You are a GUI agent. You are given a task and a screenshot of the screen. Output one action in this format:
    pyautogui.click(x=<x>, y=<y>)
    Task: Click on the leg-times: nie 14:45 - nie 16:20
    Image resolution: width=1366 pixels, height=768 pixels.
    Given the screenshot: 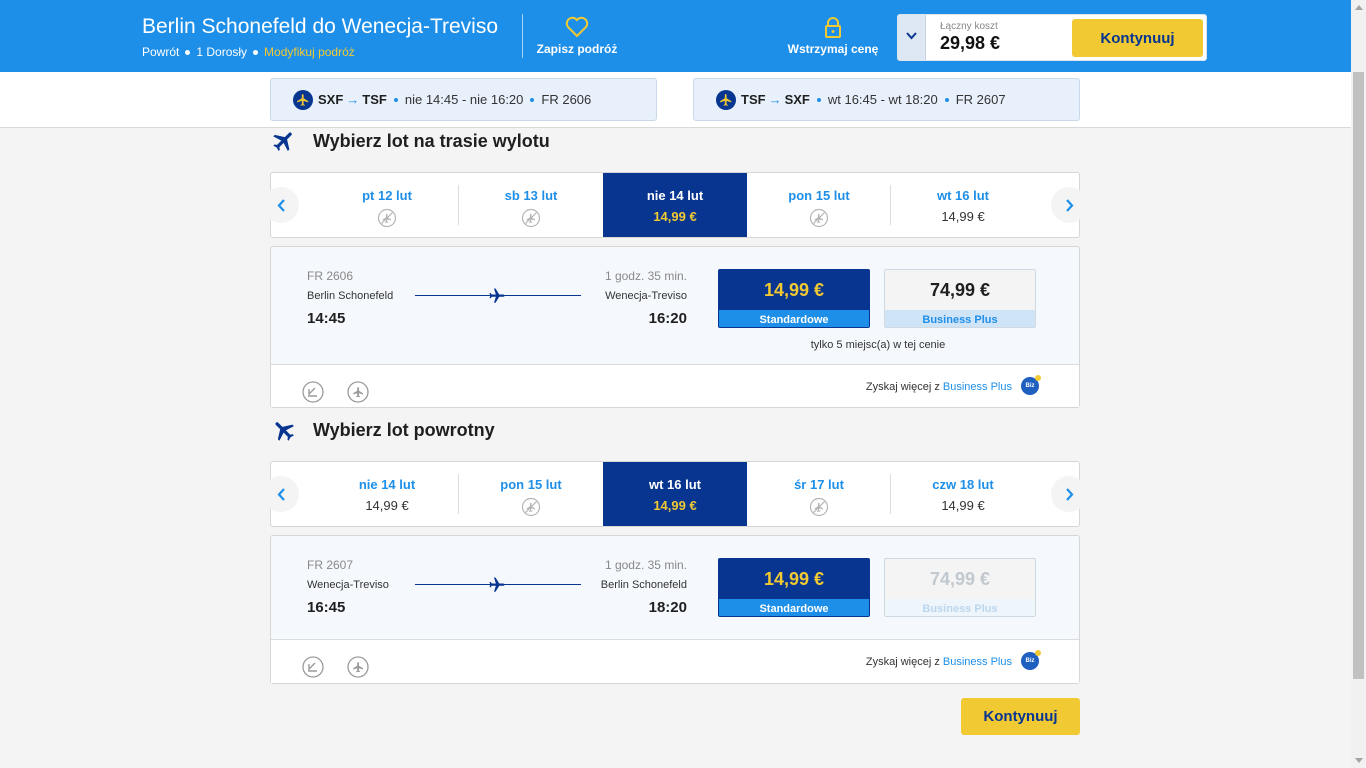 What is the action you would take?
    pyautogui.click(x=464, y=99)
    